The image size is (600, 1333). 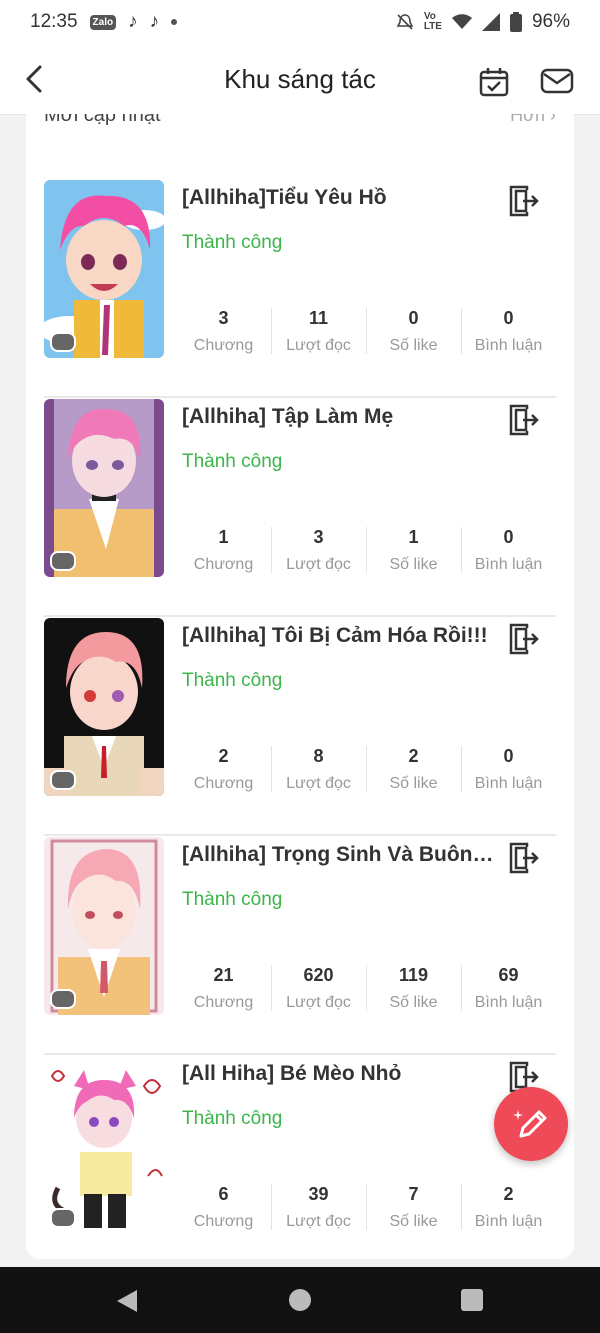 I want to click on notification-dot-icon, so click(x=174, y=22).